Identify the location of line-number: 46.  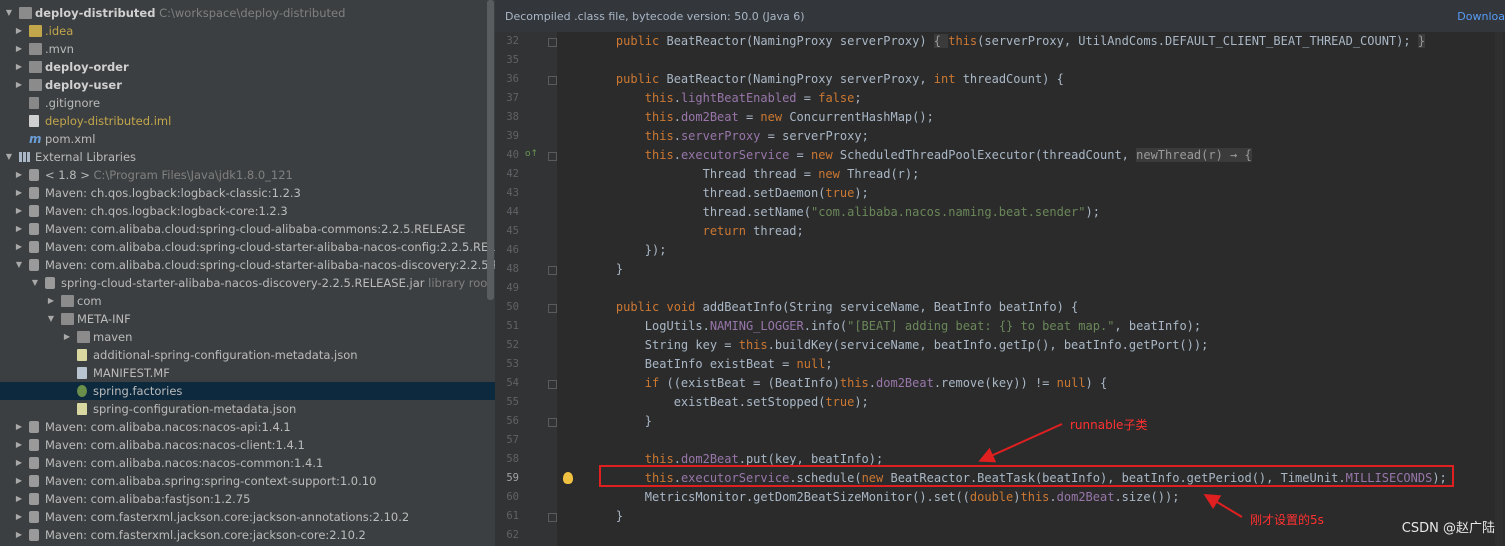
(512, 250).